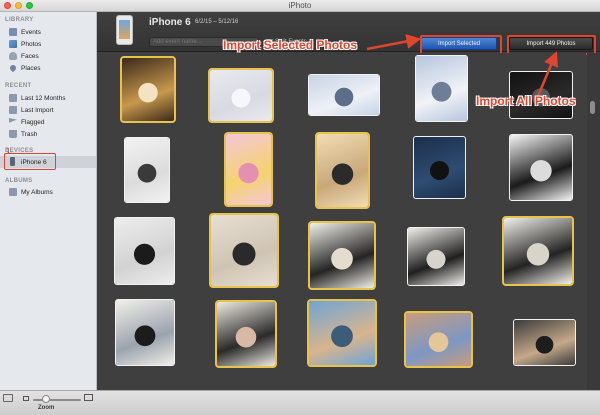  I want to click on photo-kitten-white-room, so click(144, 251).